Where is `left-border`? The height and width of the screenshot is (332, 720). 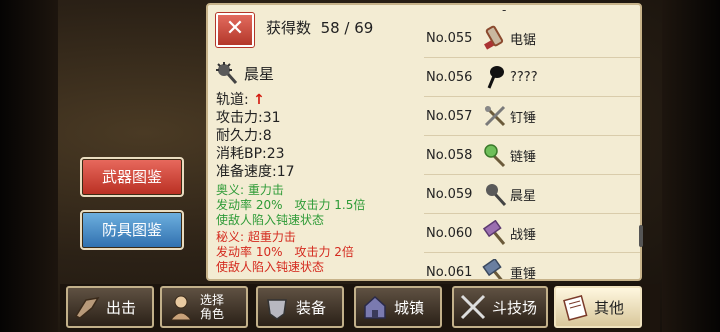
left-border is located at coordinates (29, 166).